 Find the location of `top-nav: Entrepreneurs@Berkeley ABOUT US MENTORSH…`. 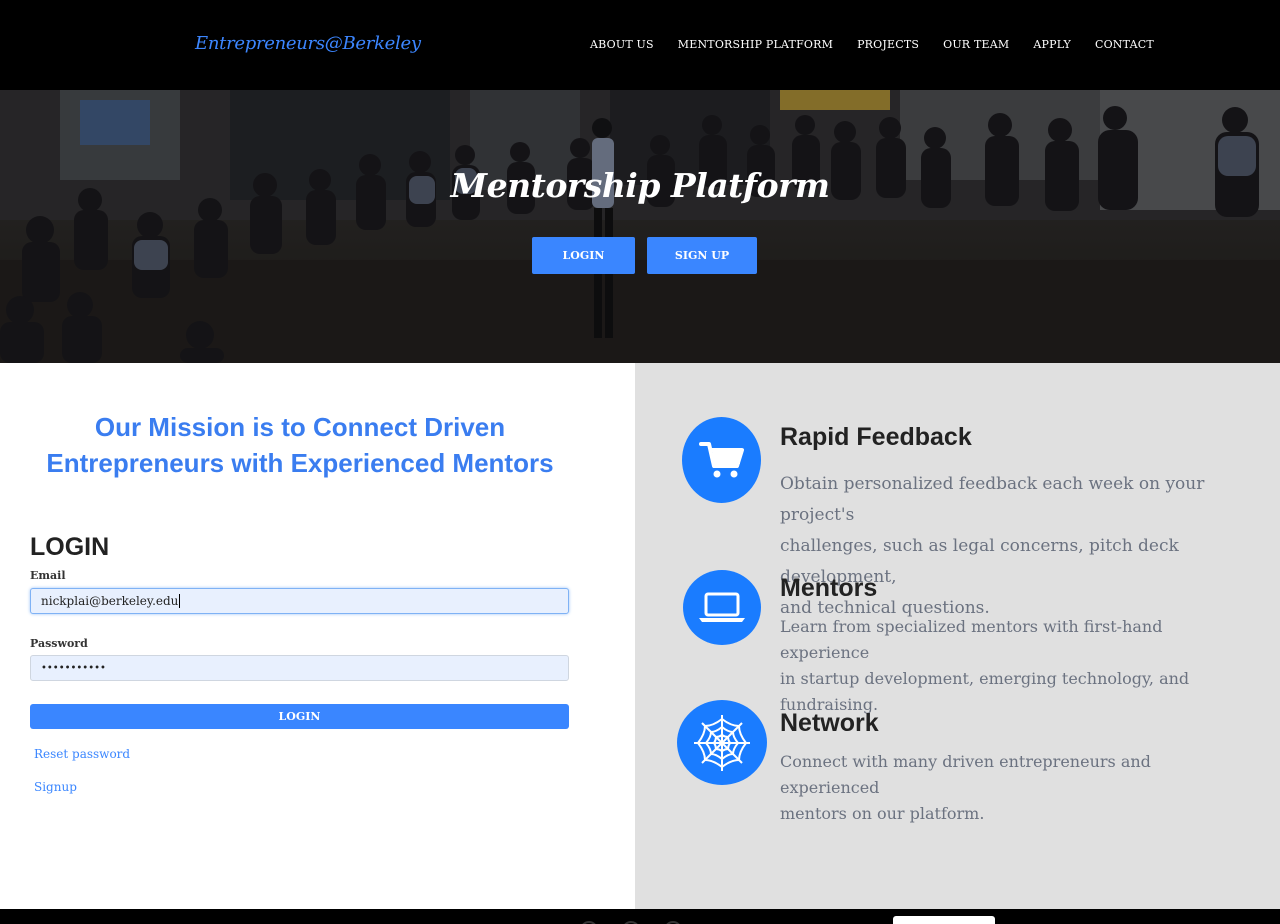

top-nav: Entrepreneurs@Berkeley ABOUT US MENTORSH… is located at coordinates (640, 45).